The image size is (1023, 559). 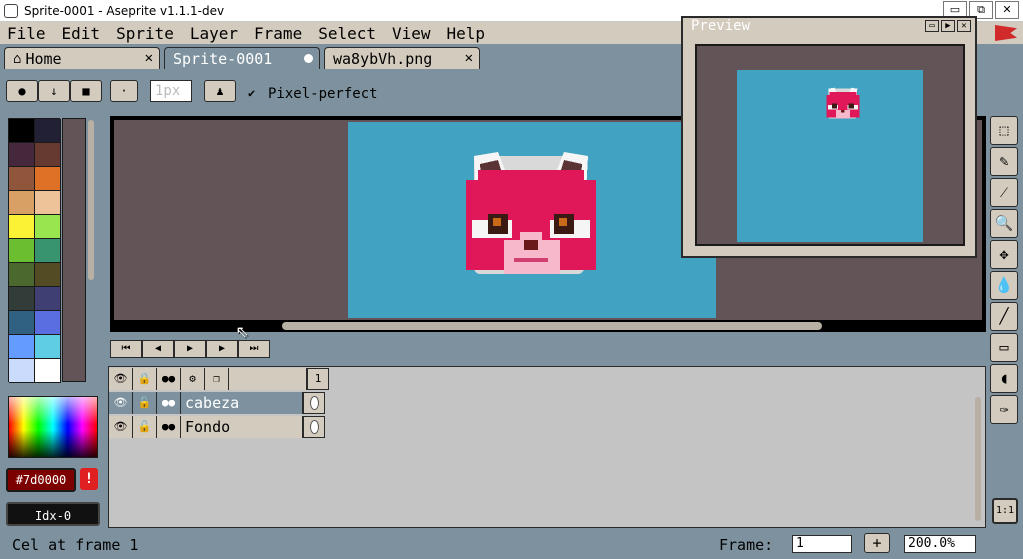 What do you see at coordinates (402, 58) in the screenshot?
I see `tab-wa8ybvh: wa8ybVh.png ✕` at bounding box center [402, 58].